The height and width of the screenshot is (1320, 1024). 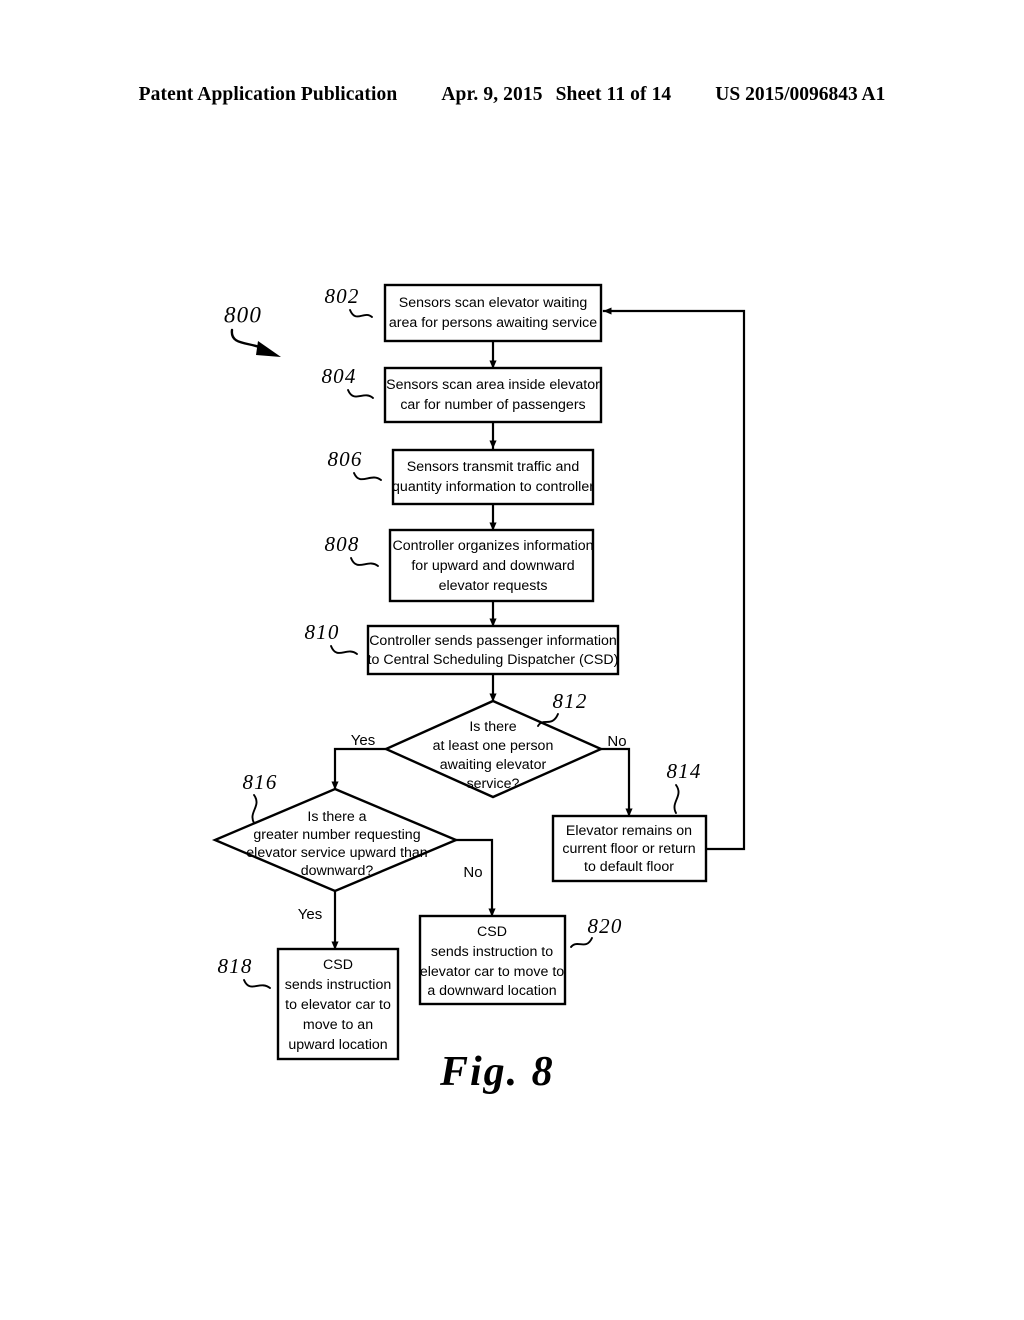 I want to click on ref-804-label: 804, so click(x=338, y=376).